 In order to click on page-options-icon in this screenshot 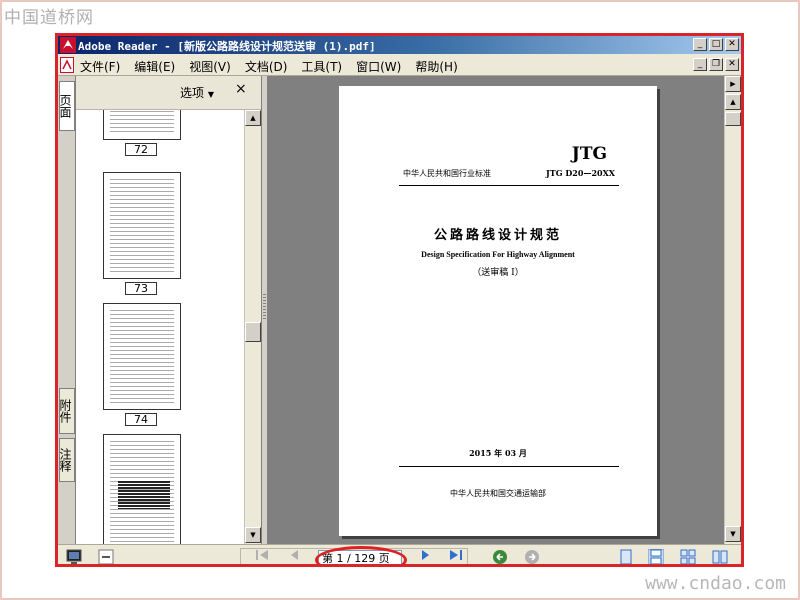, I will do `click(106, 557)`.